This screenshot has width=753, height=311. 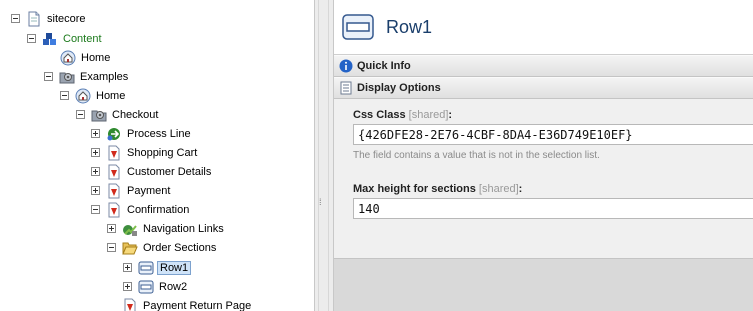 What do you see at coordinates (130, 248) in the screenshot?
I see `folder-open-icon` at bounding box center [130, 248].